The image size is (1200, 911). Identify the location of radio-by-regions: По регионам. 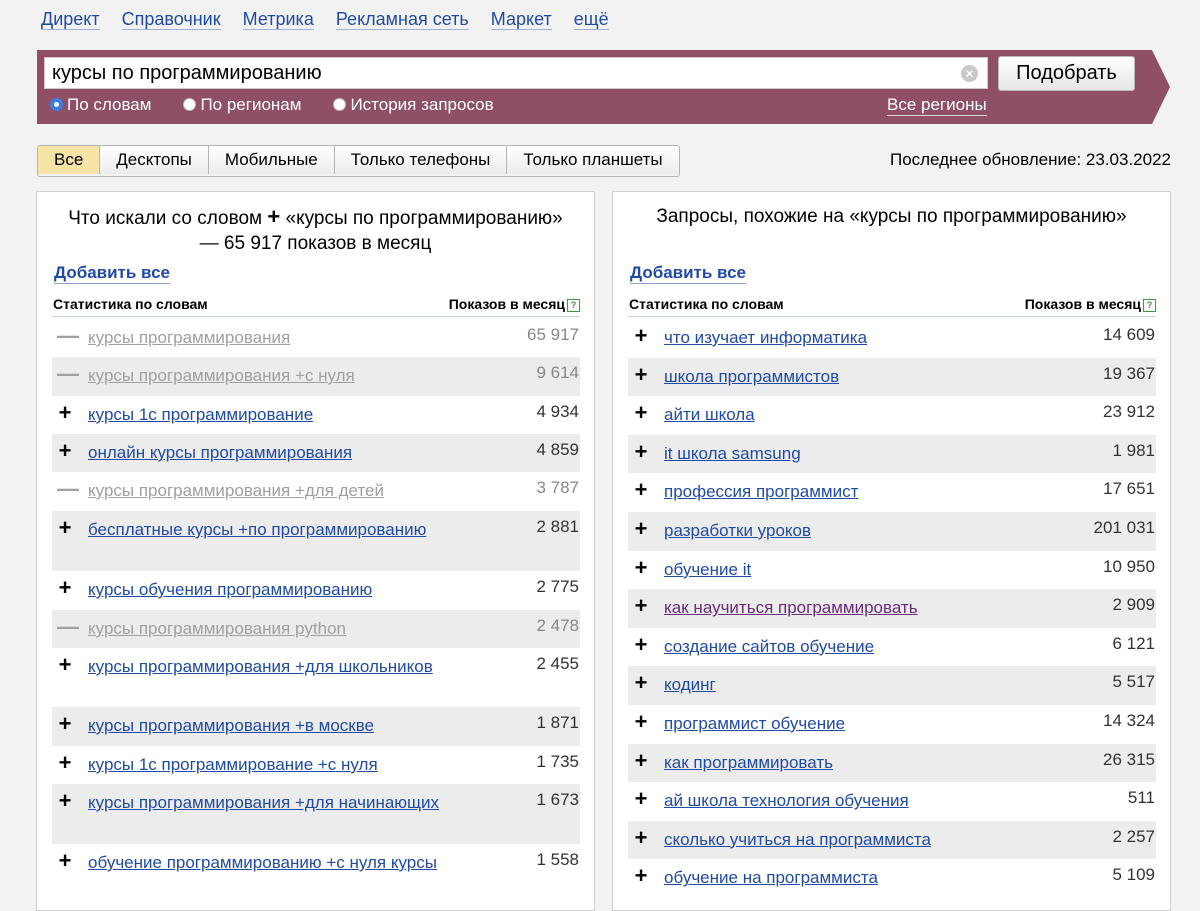
(242, 105).